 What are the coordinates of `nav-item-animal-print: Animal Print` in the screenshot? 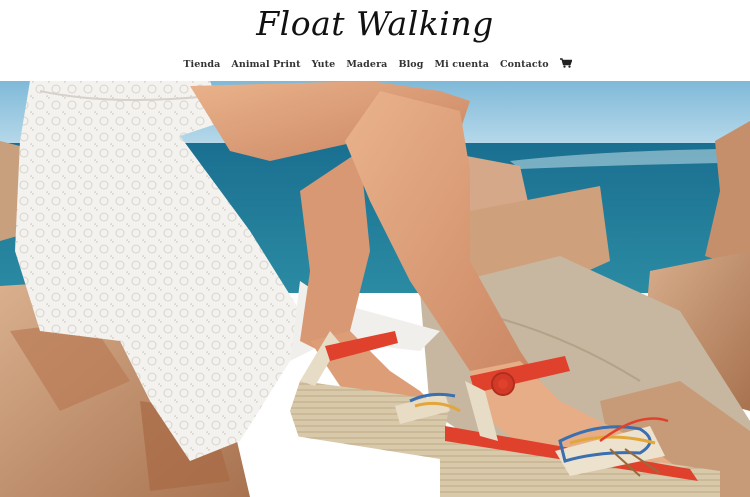 It's located at (265, 64).